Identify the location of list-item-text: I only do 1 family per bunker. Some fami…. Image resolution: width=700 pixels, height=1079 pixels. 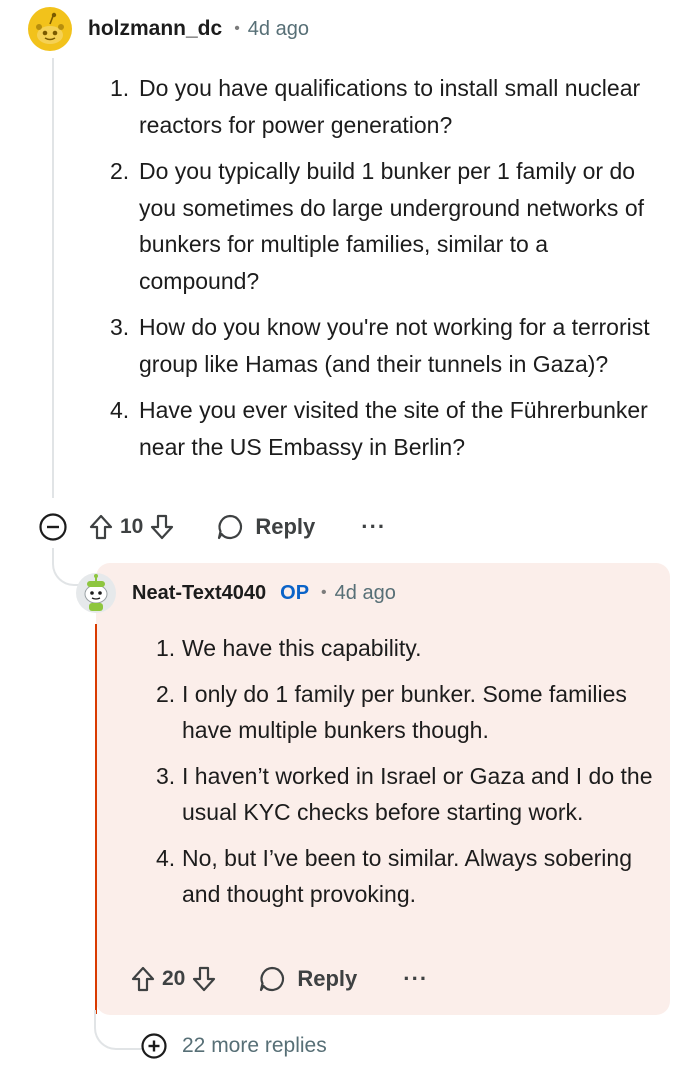
(404, 712).